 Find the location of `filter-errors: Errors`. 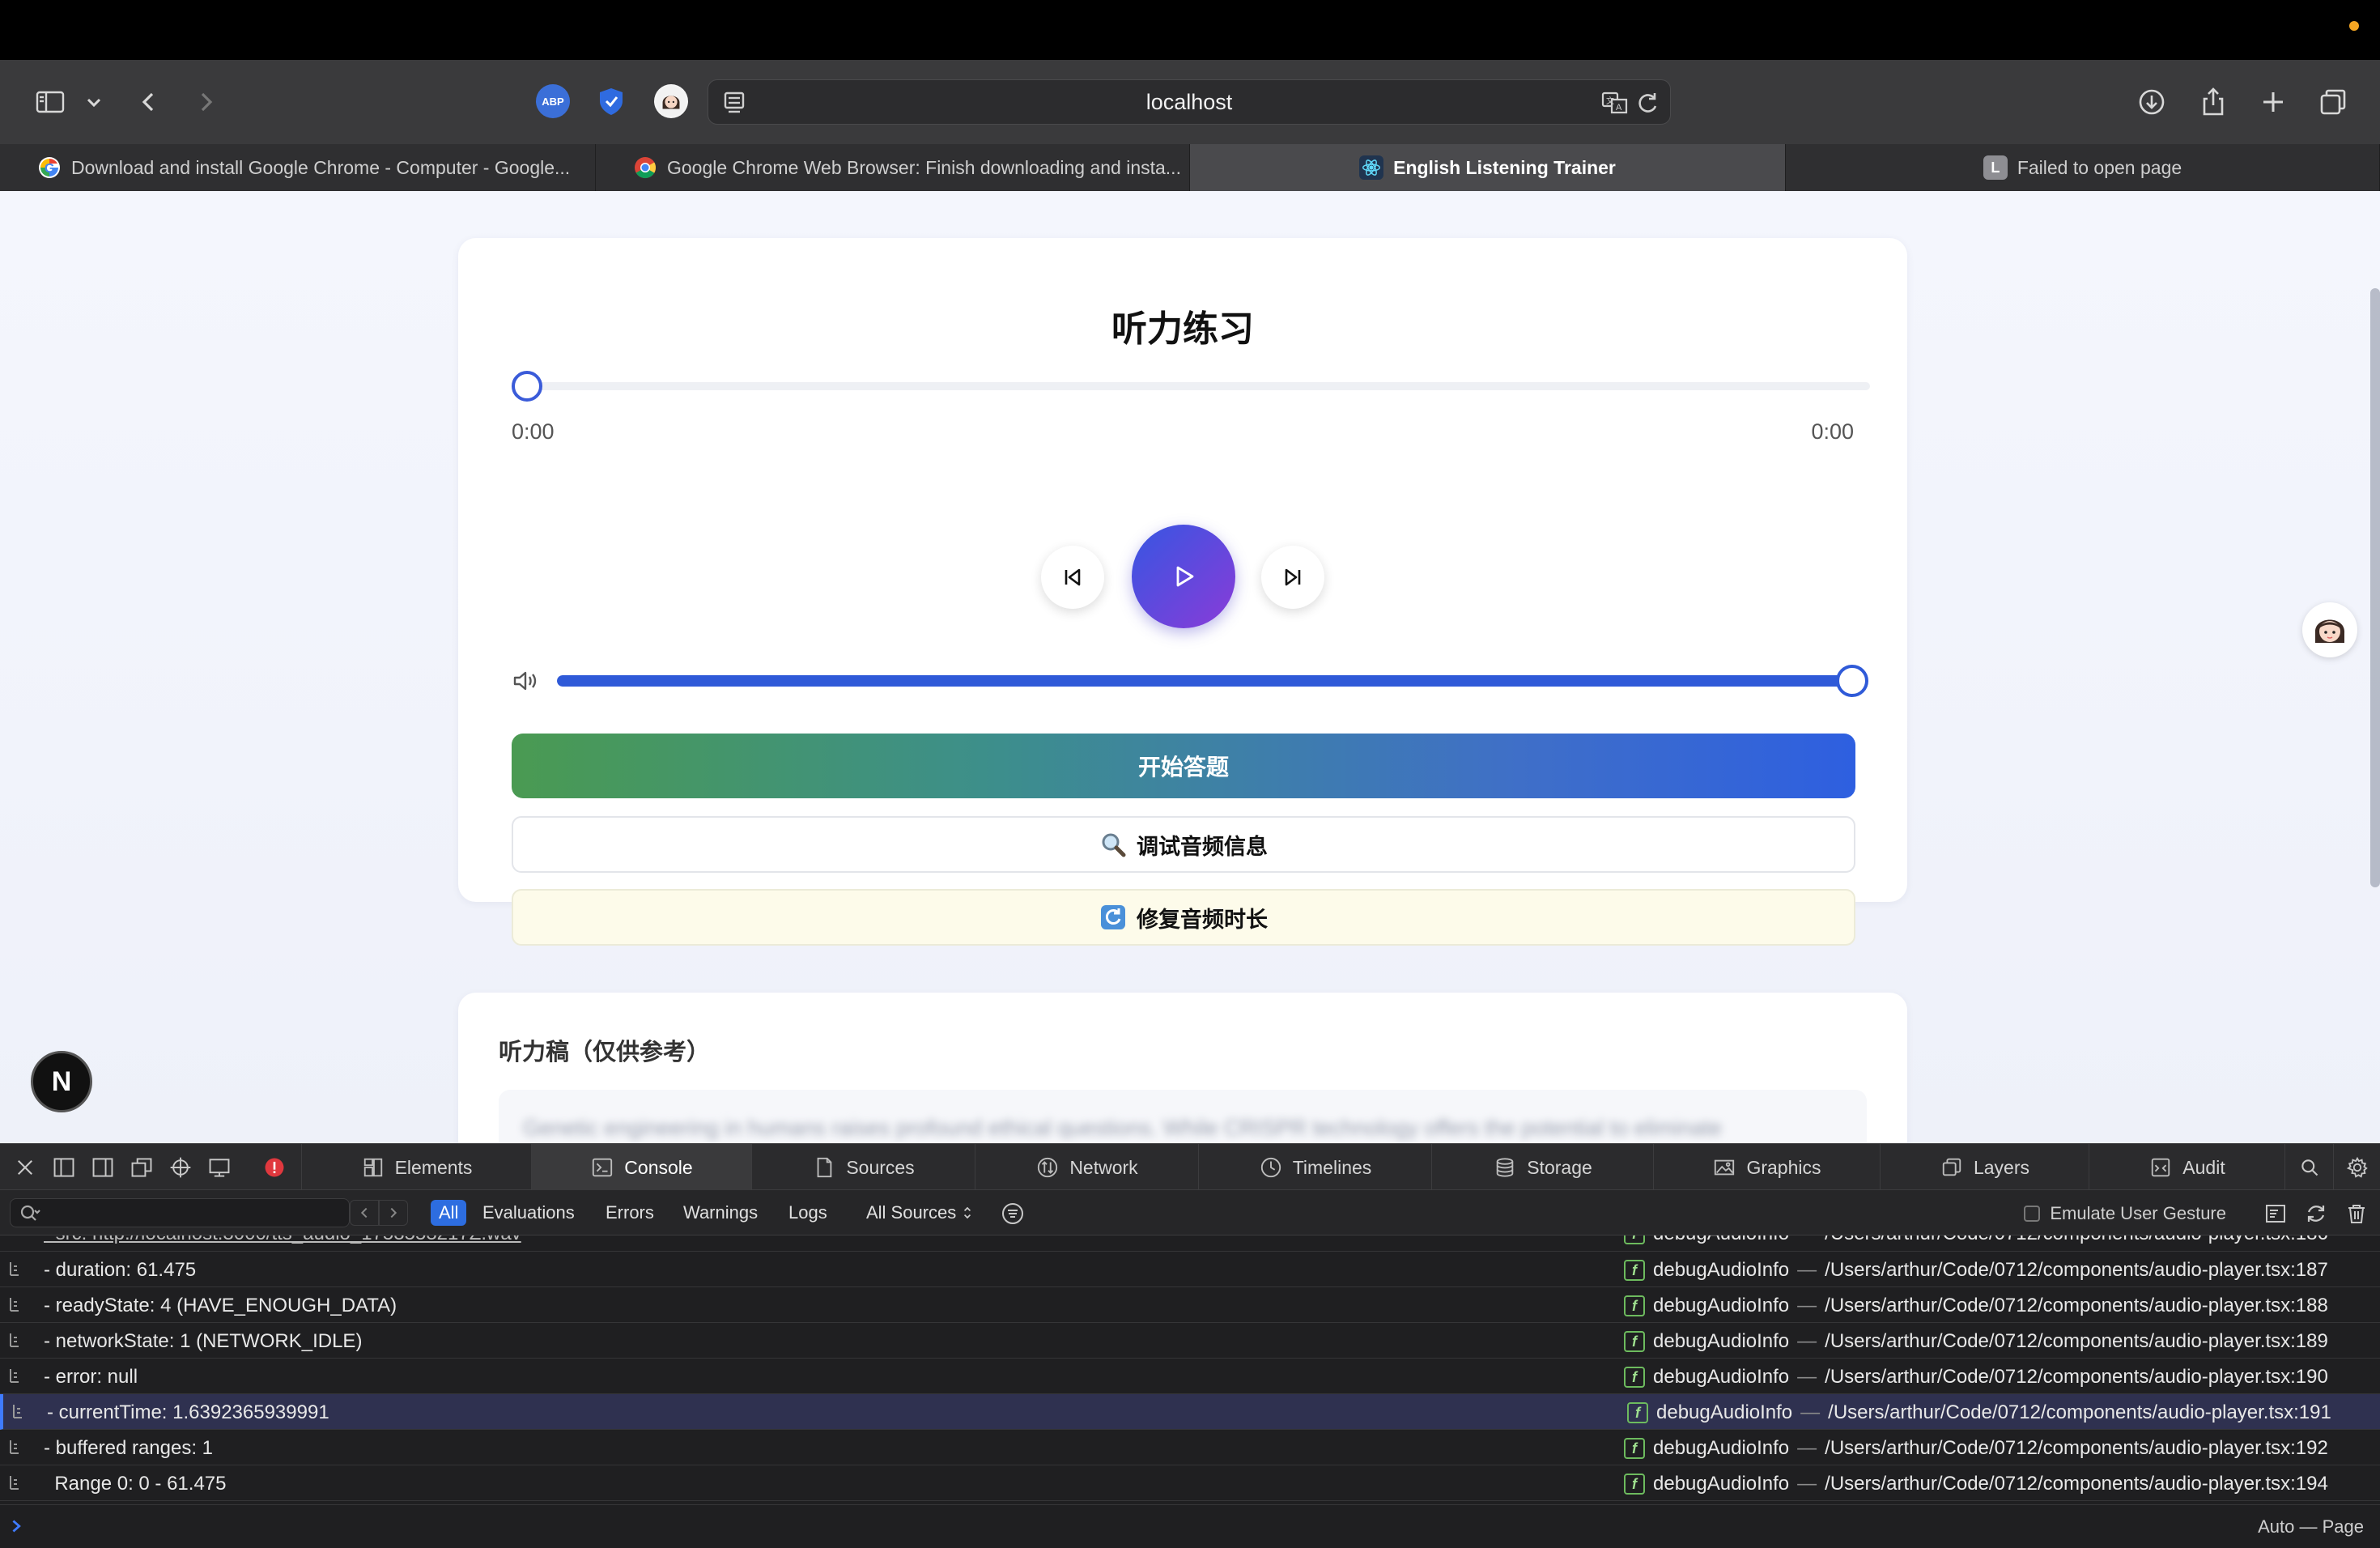

filter-errors: Errors is located at coordinates (629, 1213).